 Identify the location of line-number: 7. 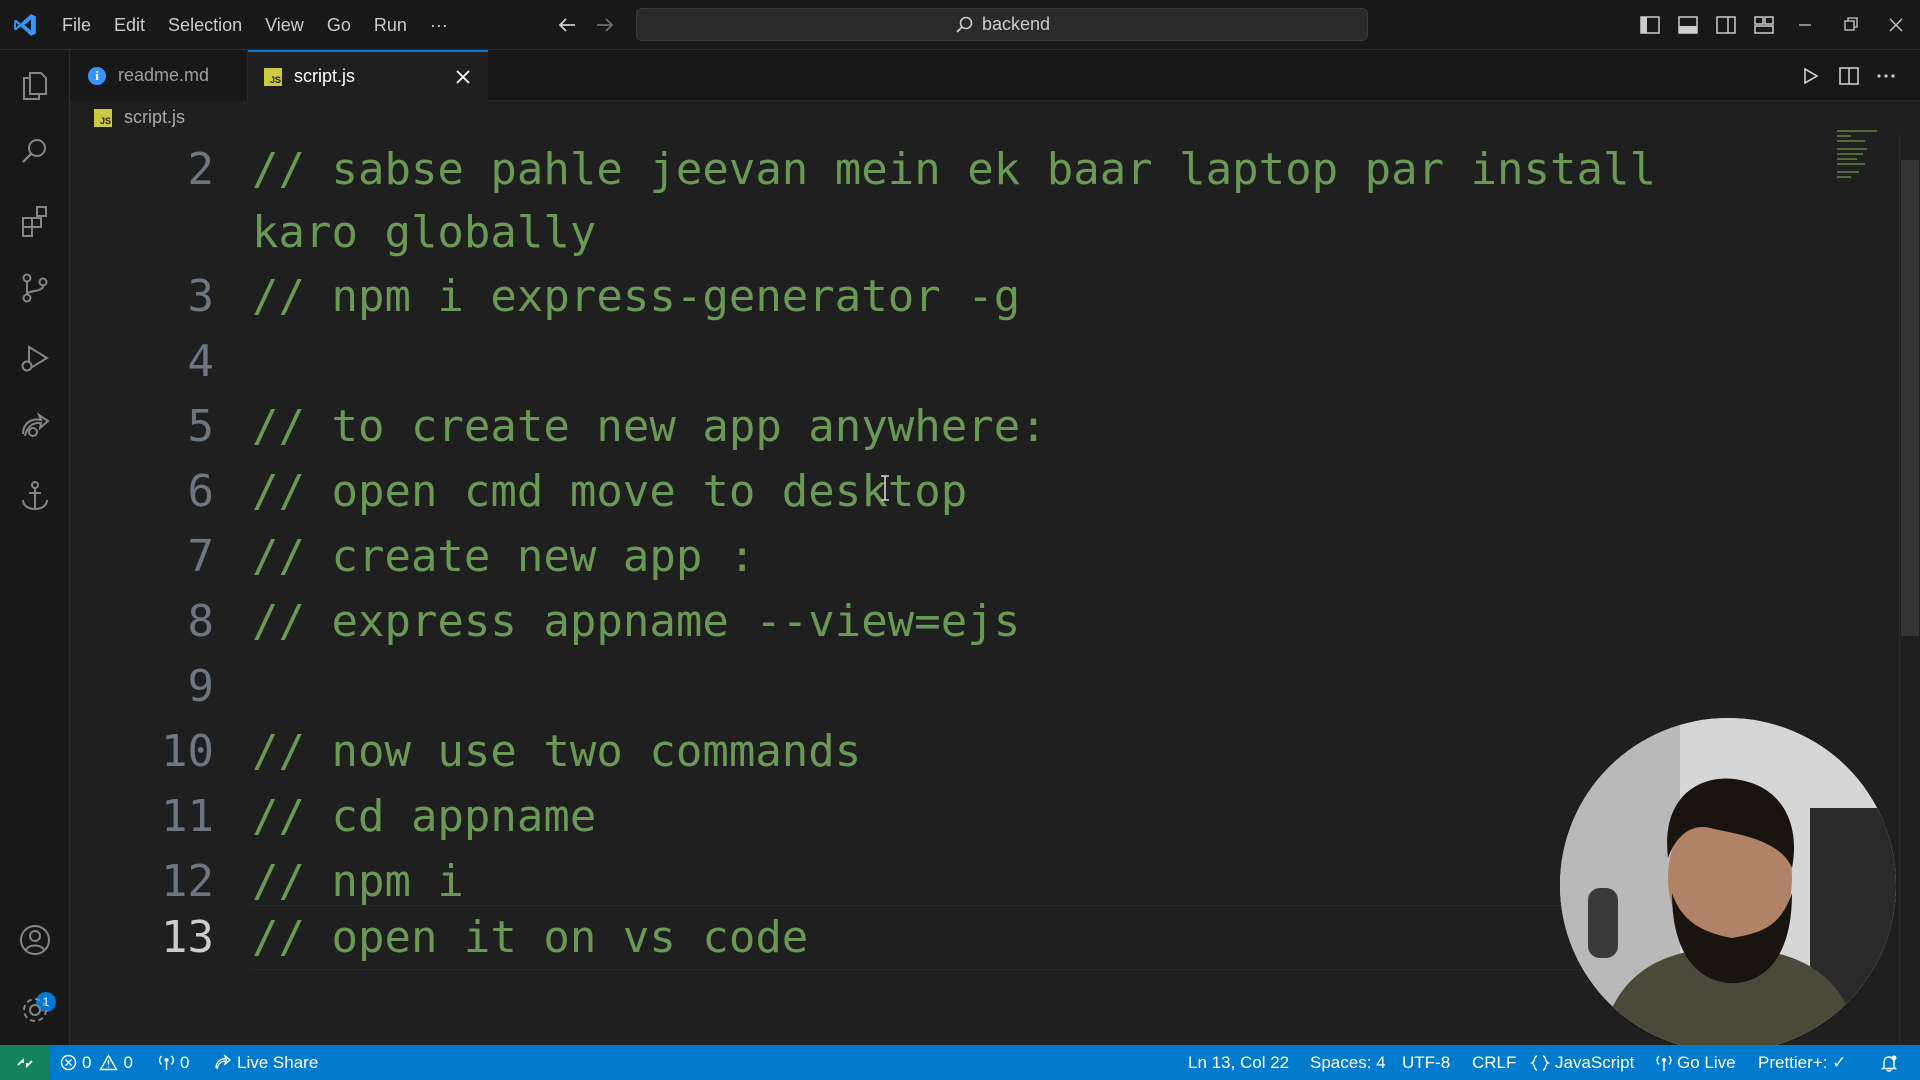
(201, 556).